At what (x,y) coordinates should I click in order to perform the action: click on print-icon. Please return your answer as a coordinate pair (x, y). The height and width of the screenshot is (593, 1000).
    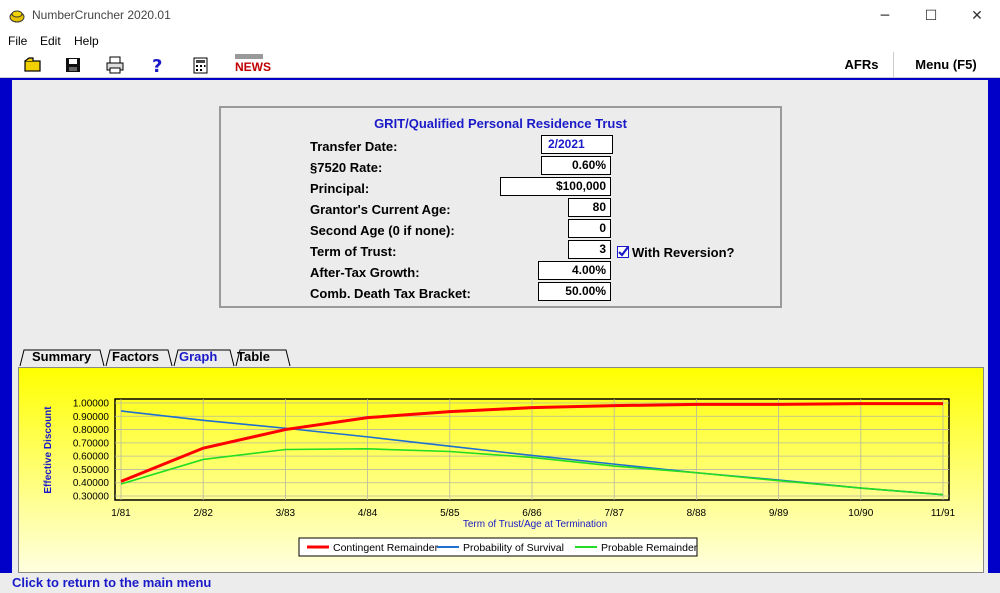
    Looking at the image, I should click on (115, 65).